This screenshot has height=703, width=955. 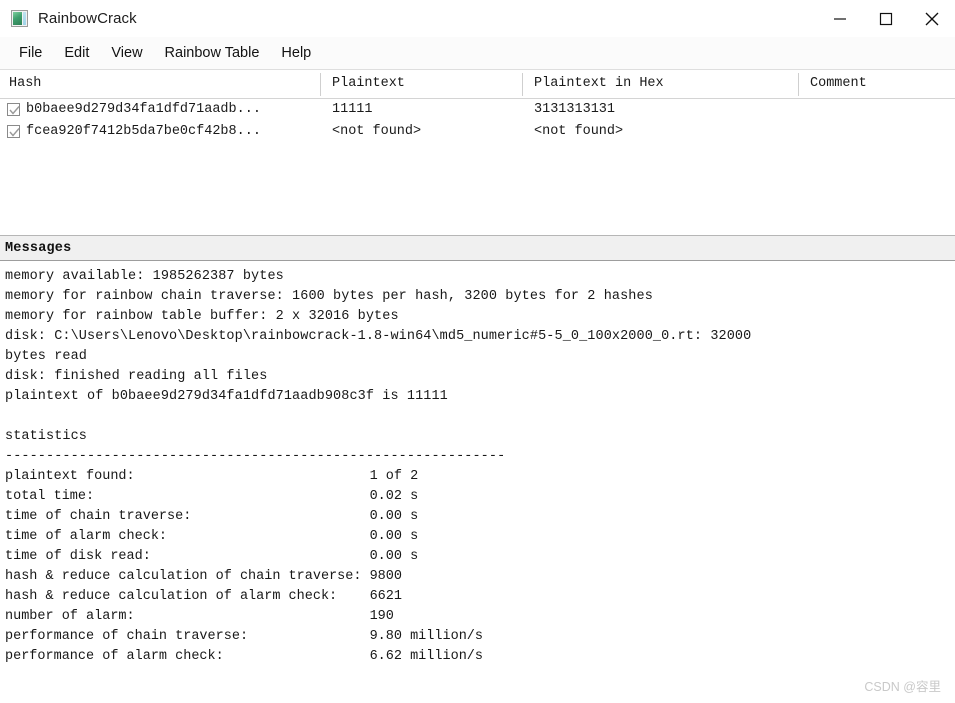 I want to click on messages-header: Messages, so click(x=477, y=248).